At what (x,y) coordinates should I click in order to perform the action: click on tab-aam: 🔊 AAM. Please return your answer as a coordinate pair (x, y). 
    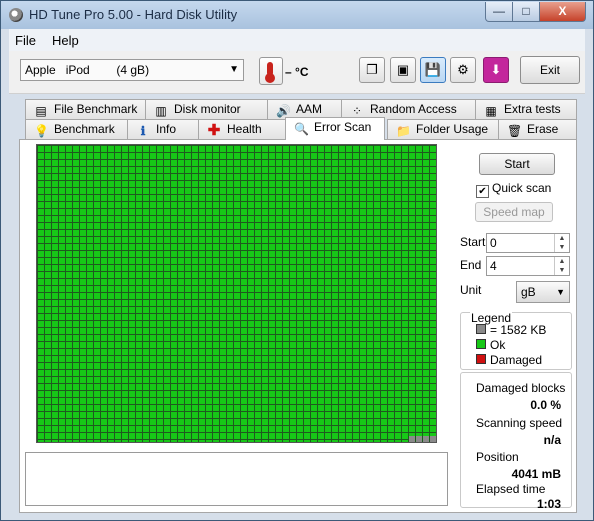
    Looking at the image, I should click on (304, 109).